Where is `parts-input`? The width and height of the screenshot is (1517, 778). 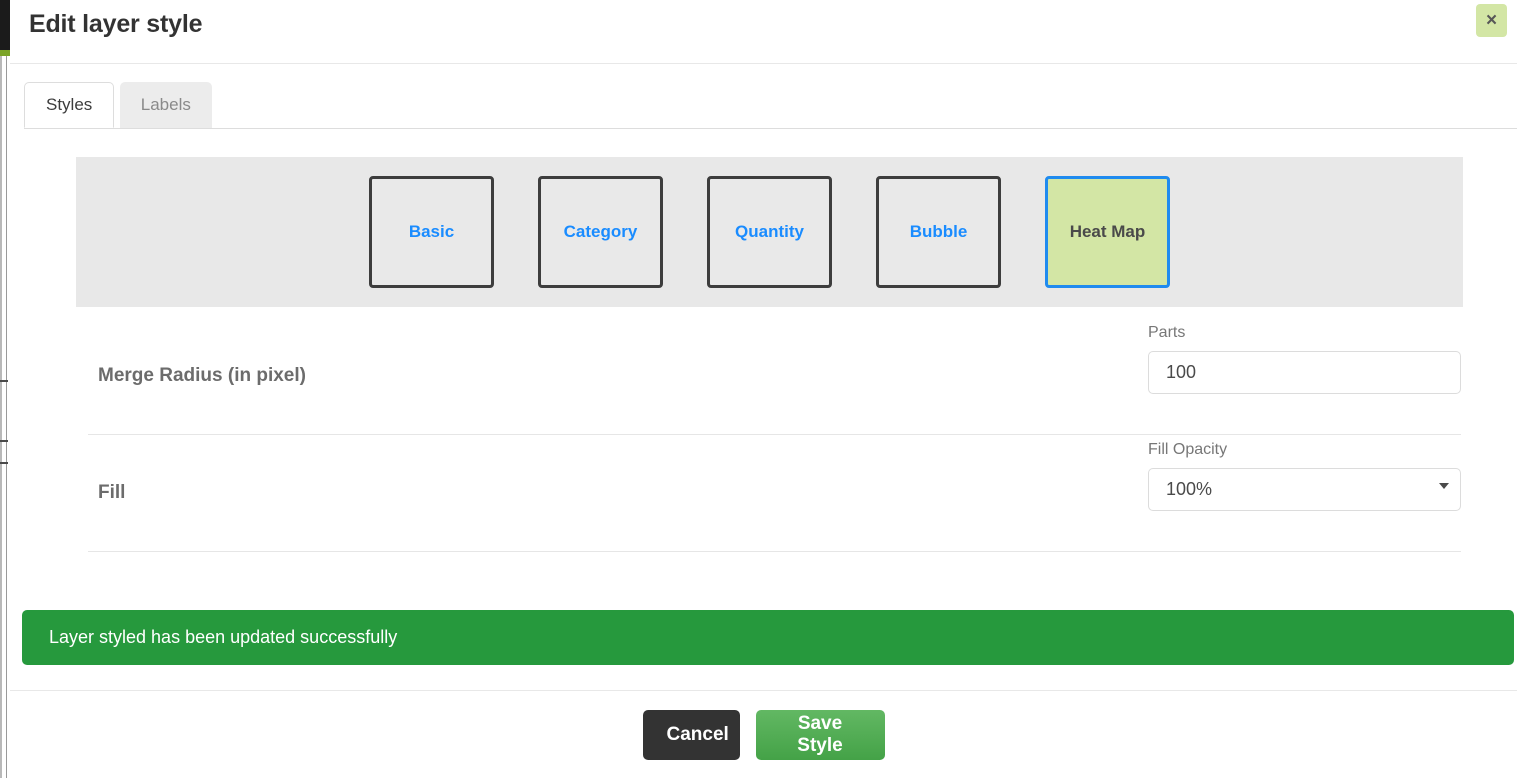 parts-input is located at coordinates (1304, 372).